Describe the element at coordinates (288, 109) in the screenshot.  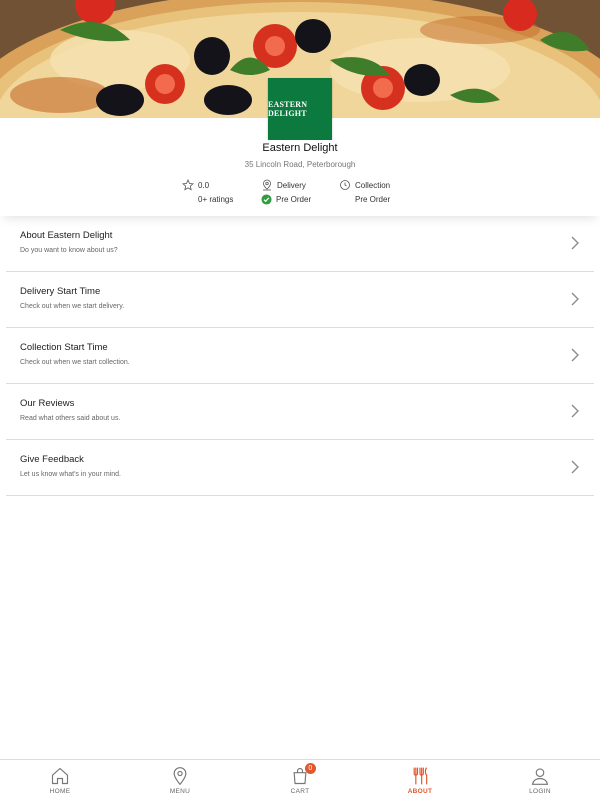
I see `logo-text: EASTERN DELIGHT` at that location.